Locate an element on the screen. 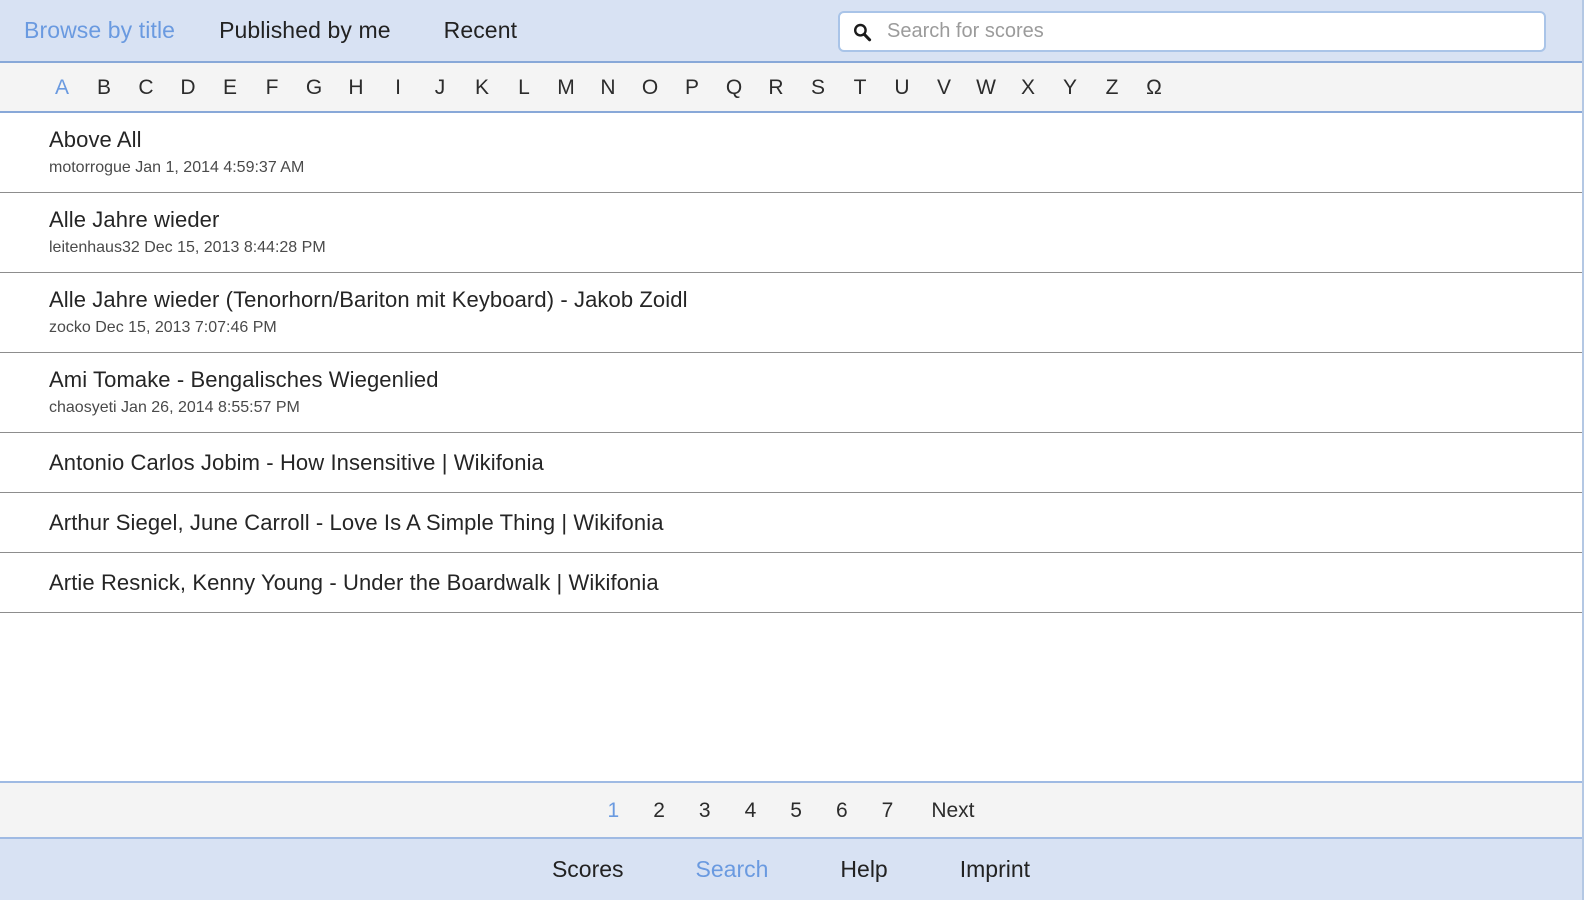 This screenshot has height=900, width=1584. alpha-letter-l: L is located at coordinates (524, 87).